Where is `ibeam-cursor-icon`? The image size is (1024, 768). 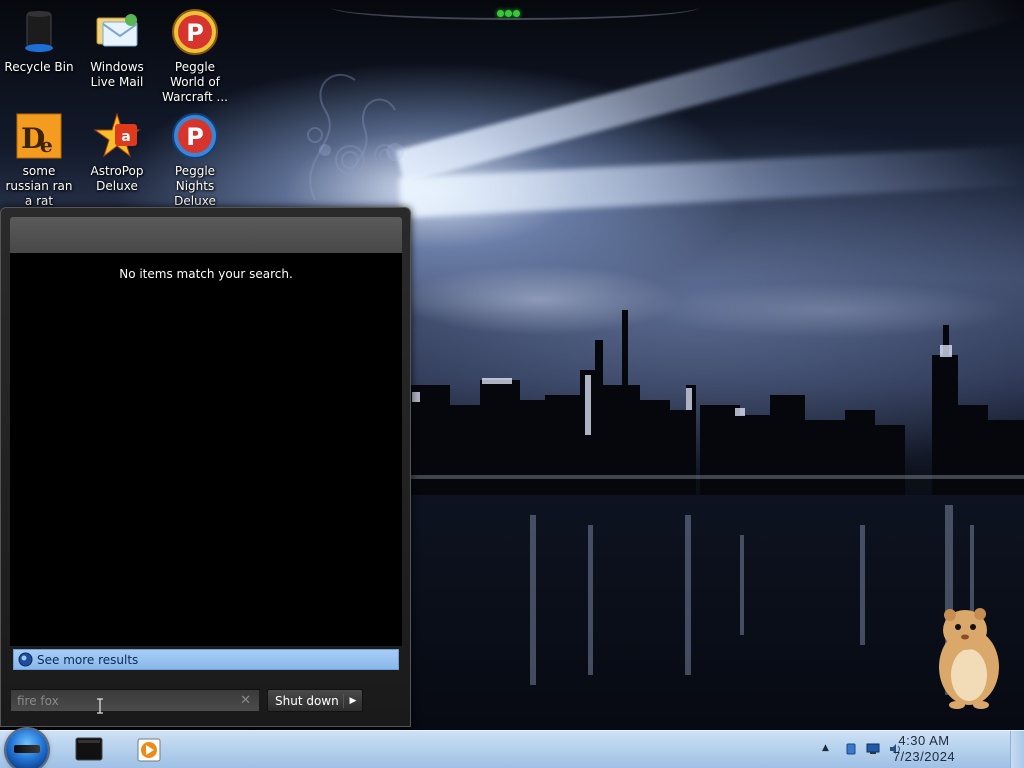
ibeam-cursor-icon is located at coordinates (100, 706).